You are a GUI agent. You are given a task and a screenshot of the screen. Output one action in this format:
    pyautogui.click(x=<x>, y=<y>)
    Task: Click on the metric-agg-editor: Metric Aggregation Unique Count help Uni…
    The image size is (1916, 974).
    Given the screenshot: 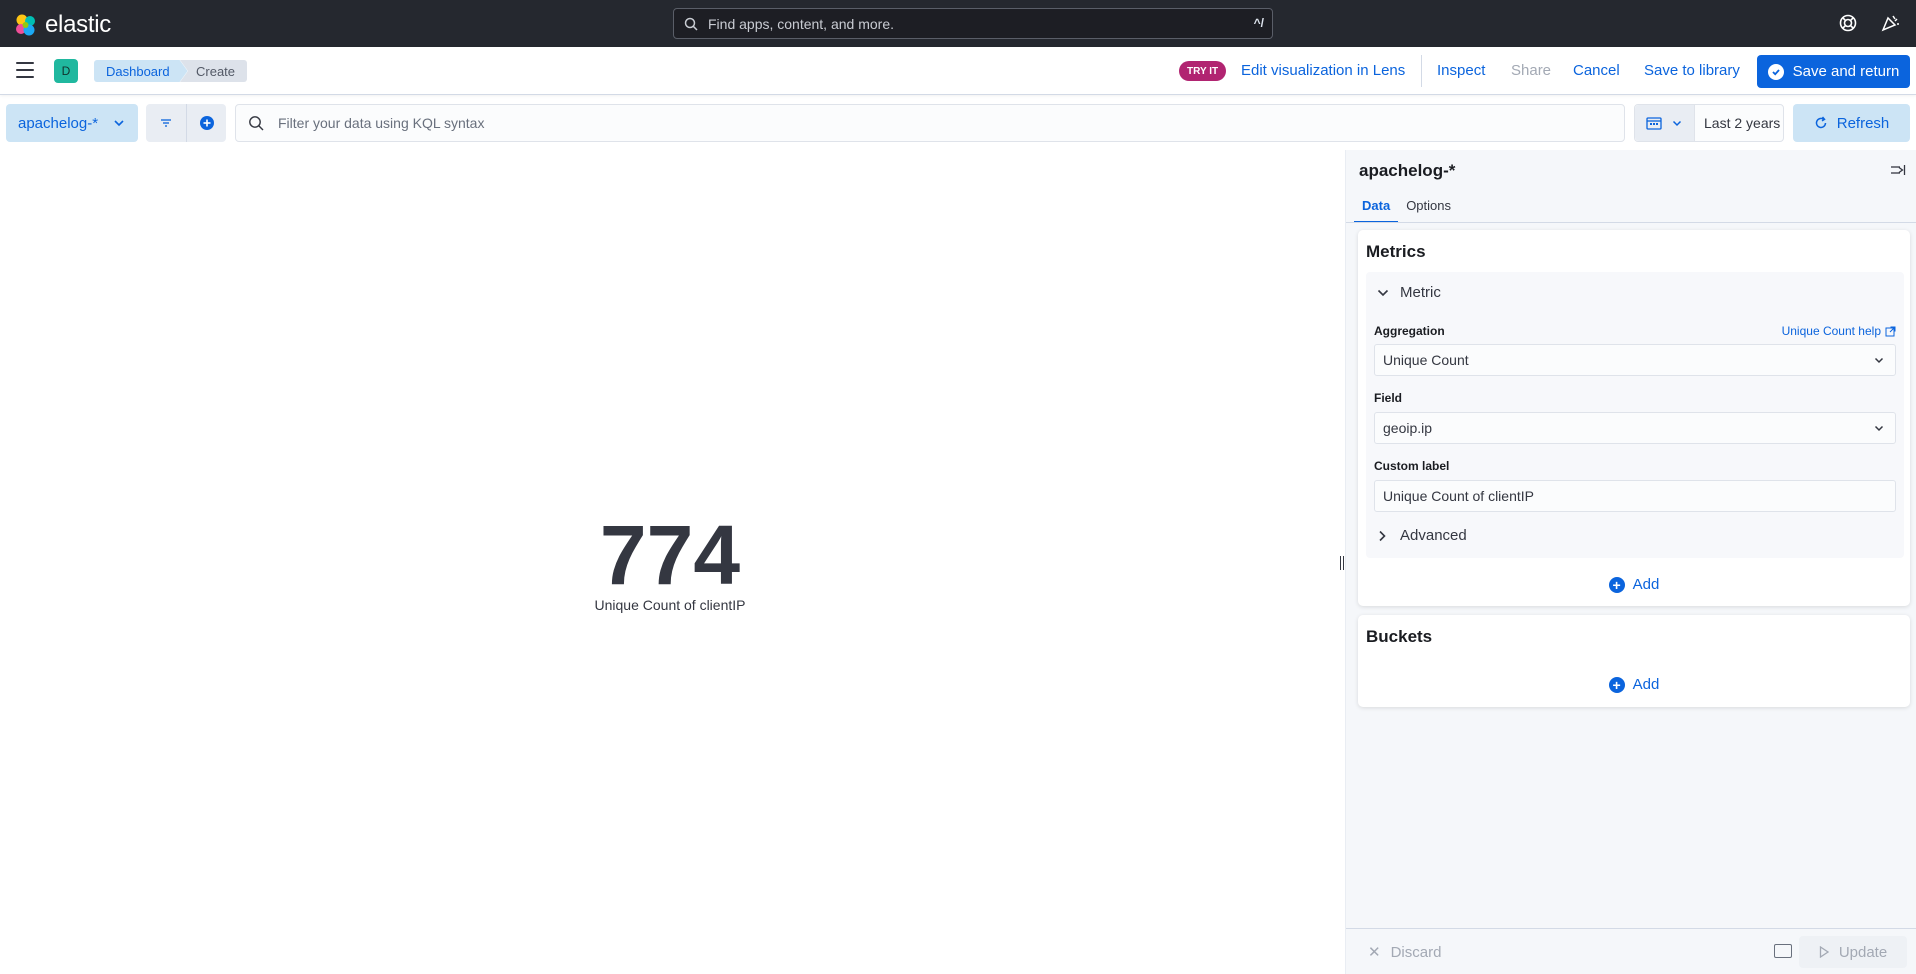 What is the action you would take?
    pyautogui.click(x=1635, y=415)
    